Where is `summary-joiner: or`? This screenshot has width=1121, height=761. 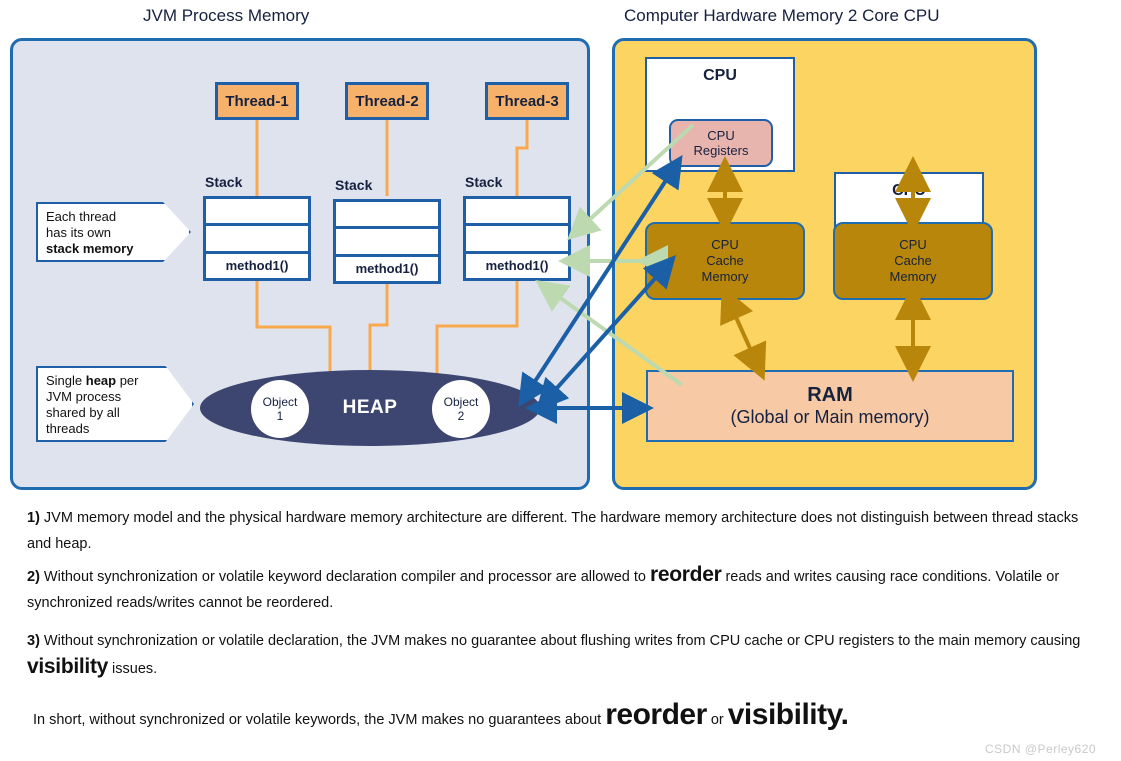 summary-joiner: or is located at coordinates (717, 720).